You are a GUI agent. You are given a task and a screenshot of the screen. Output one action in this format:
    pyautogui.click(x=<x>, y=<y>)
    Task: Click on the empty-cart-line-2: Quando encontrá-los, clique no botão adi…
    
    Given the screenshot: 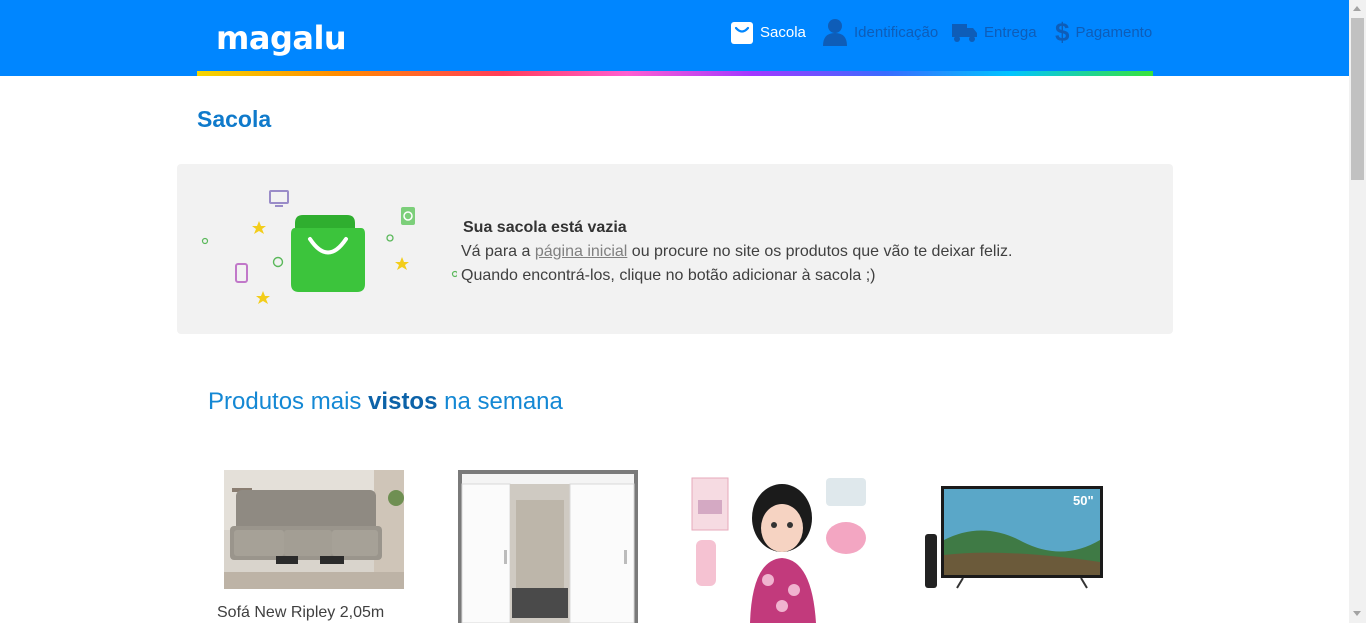 What is the action you would take?
    pyautogui.click(x=668, y=275)
    